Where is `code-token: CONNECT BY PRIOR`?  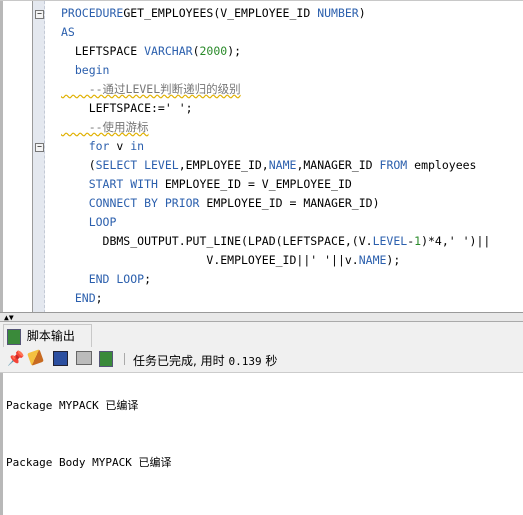
code-token: CONNECT BY PRIOR is located at coordinates (130, 203).